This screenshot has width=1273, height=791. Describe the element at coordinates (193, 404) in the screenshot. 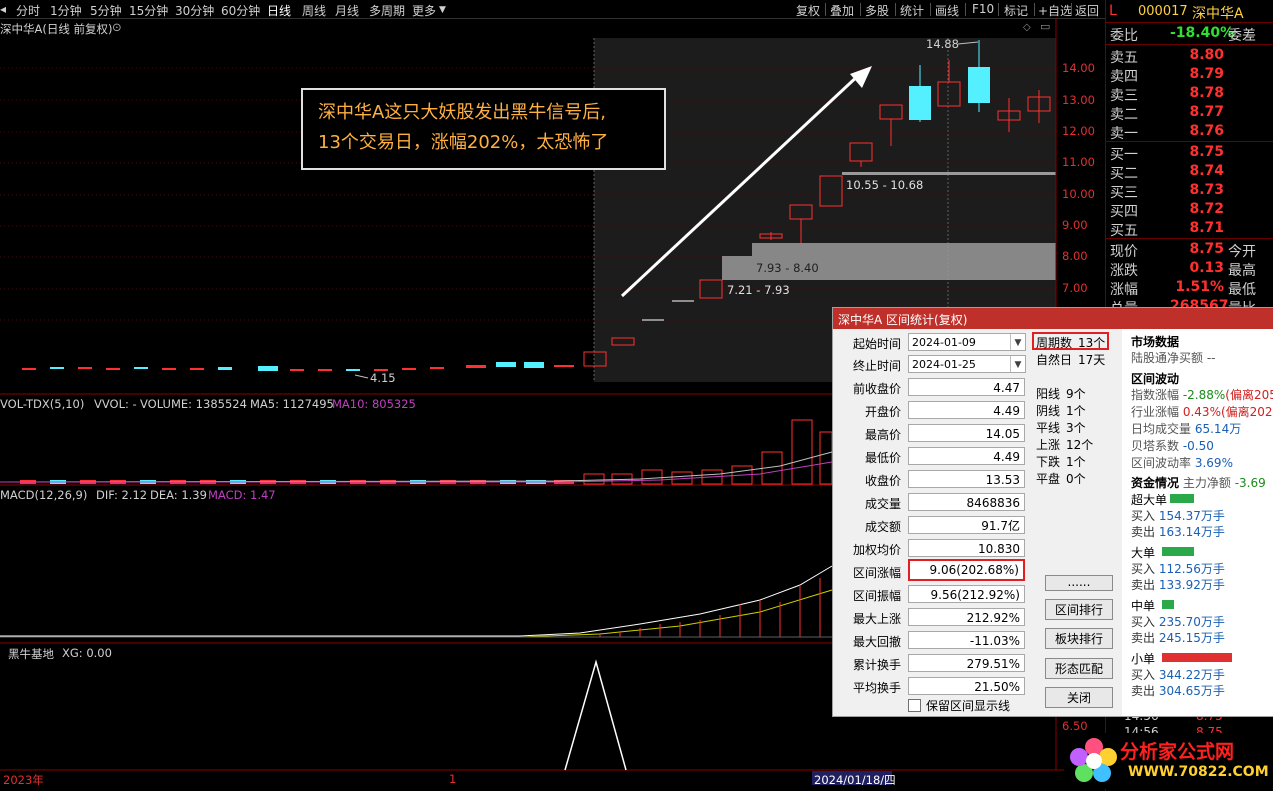

I see `volume-value: VOLUME: 1385524` at that location.